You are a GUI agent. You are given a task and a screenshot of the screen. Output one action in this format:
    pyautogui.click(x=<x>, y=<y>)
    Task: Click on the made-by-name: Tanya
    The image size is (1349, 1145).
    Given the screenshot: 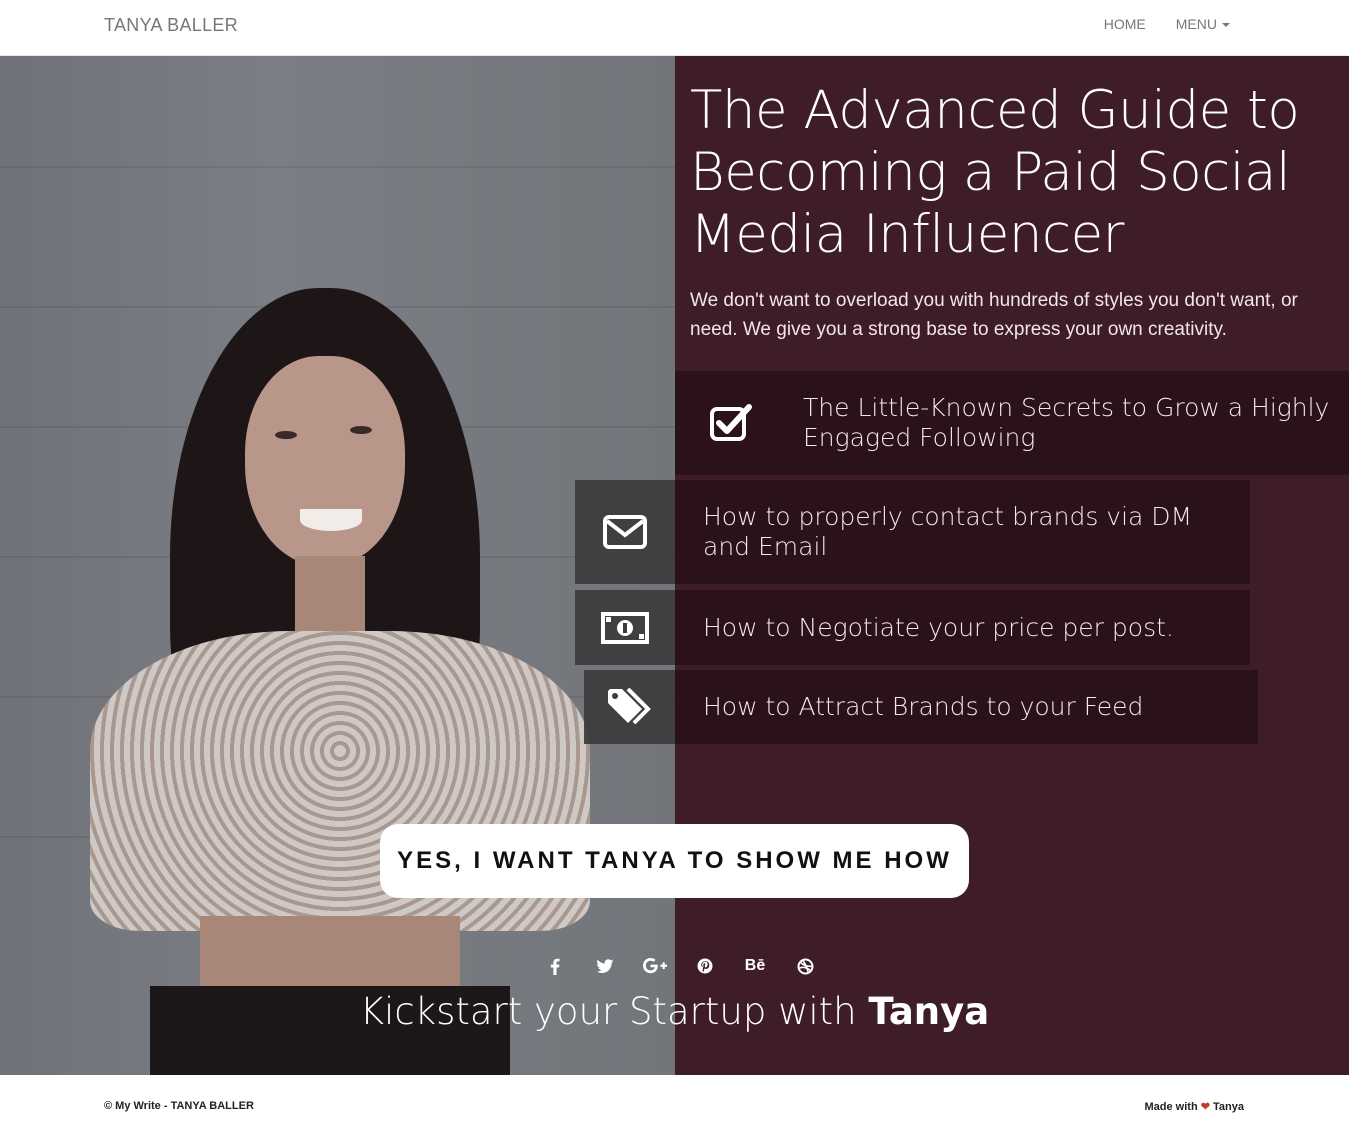 What is the action you would take?
    pyautogui.click(x=1228, y=1107)
    